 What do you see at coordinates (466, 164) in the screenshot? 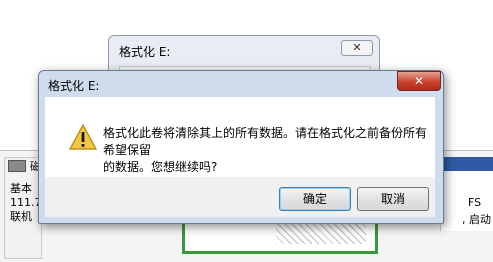
I see `partition-header-bar` at bounding box center [466, 164].